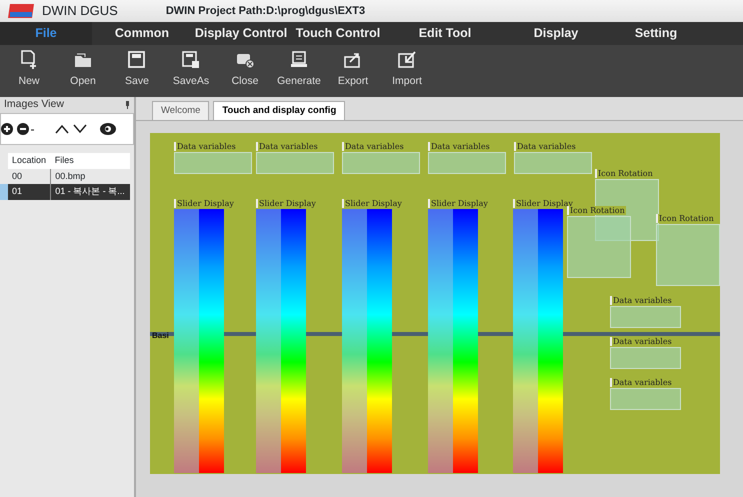 The width and height of the screenshot is (743, 497). Describe the element at coordinates (29, 71) in the screenshot. I see `toolbar-button: New` at that location.